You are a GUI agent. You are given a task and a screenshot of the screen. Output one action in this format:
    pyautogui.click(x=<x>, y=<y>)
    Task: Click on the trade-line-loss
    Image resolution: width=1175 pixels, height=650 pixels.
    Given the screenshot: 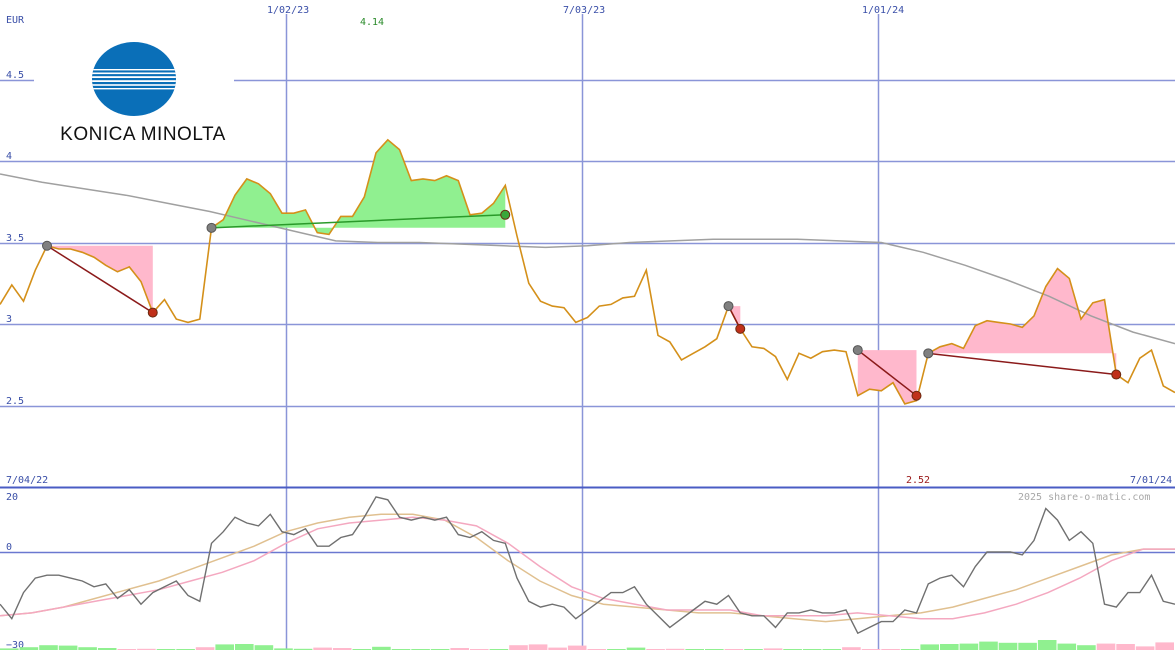 What is the action you would take?
    pyautogui.click(x=1022, y=364)
    